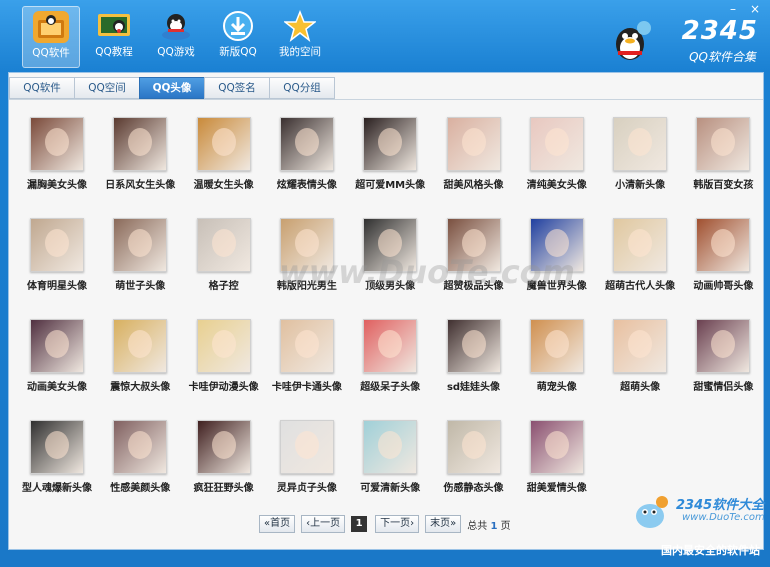 The width and height of the screenshot is (770, 567). I want to click on avatar-item: 动画帅哥头像, so click(723, 263).